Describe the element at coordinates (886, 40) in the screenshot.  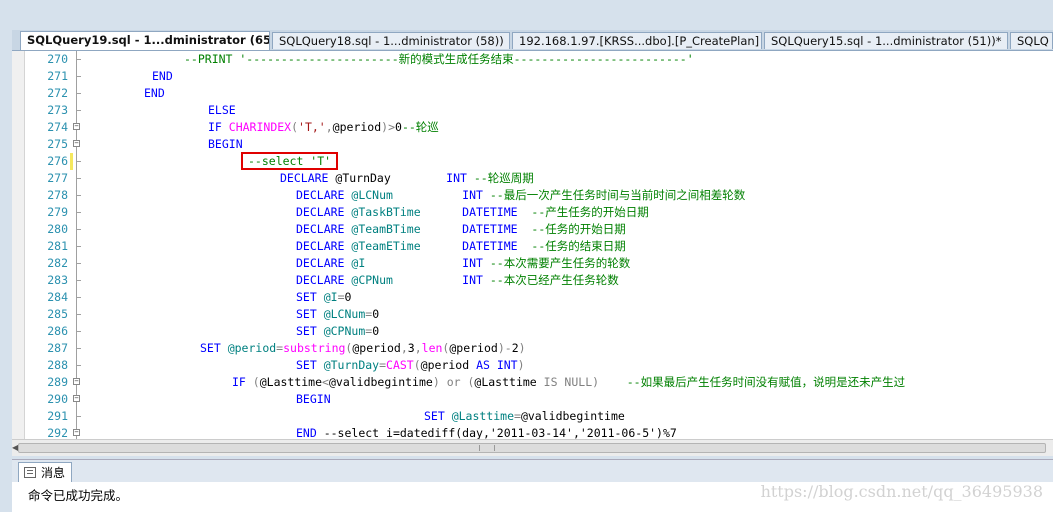
I see `tab-sqlquery15: SQLQuery15.sql - 1...dministrator (51))*` at that location.